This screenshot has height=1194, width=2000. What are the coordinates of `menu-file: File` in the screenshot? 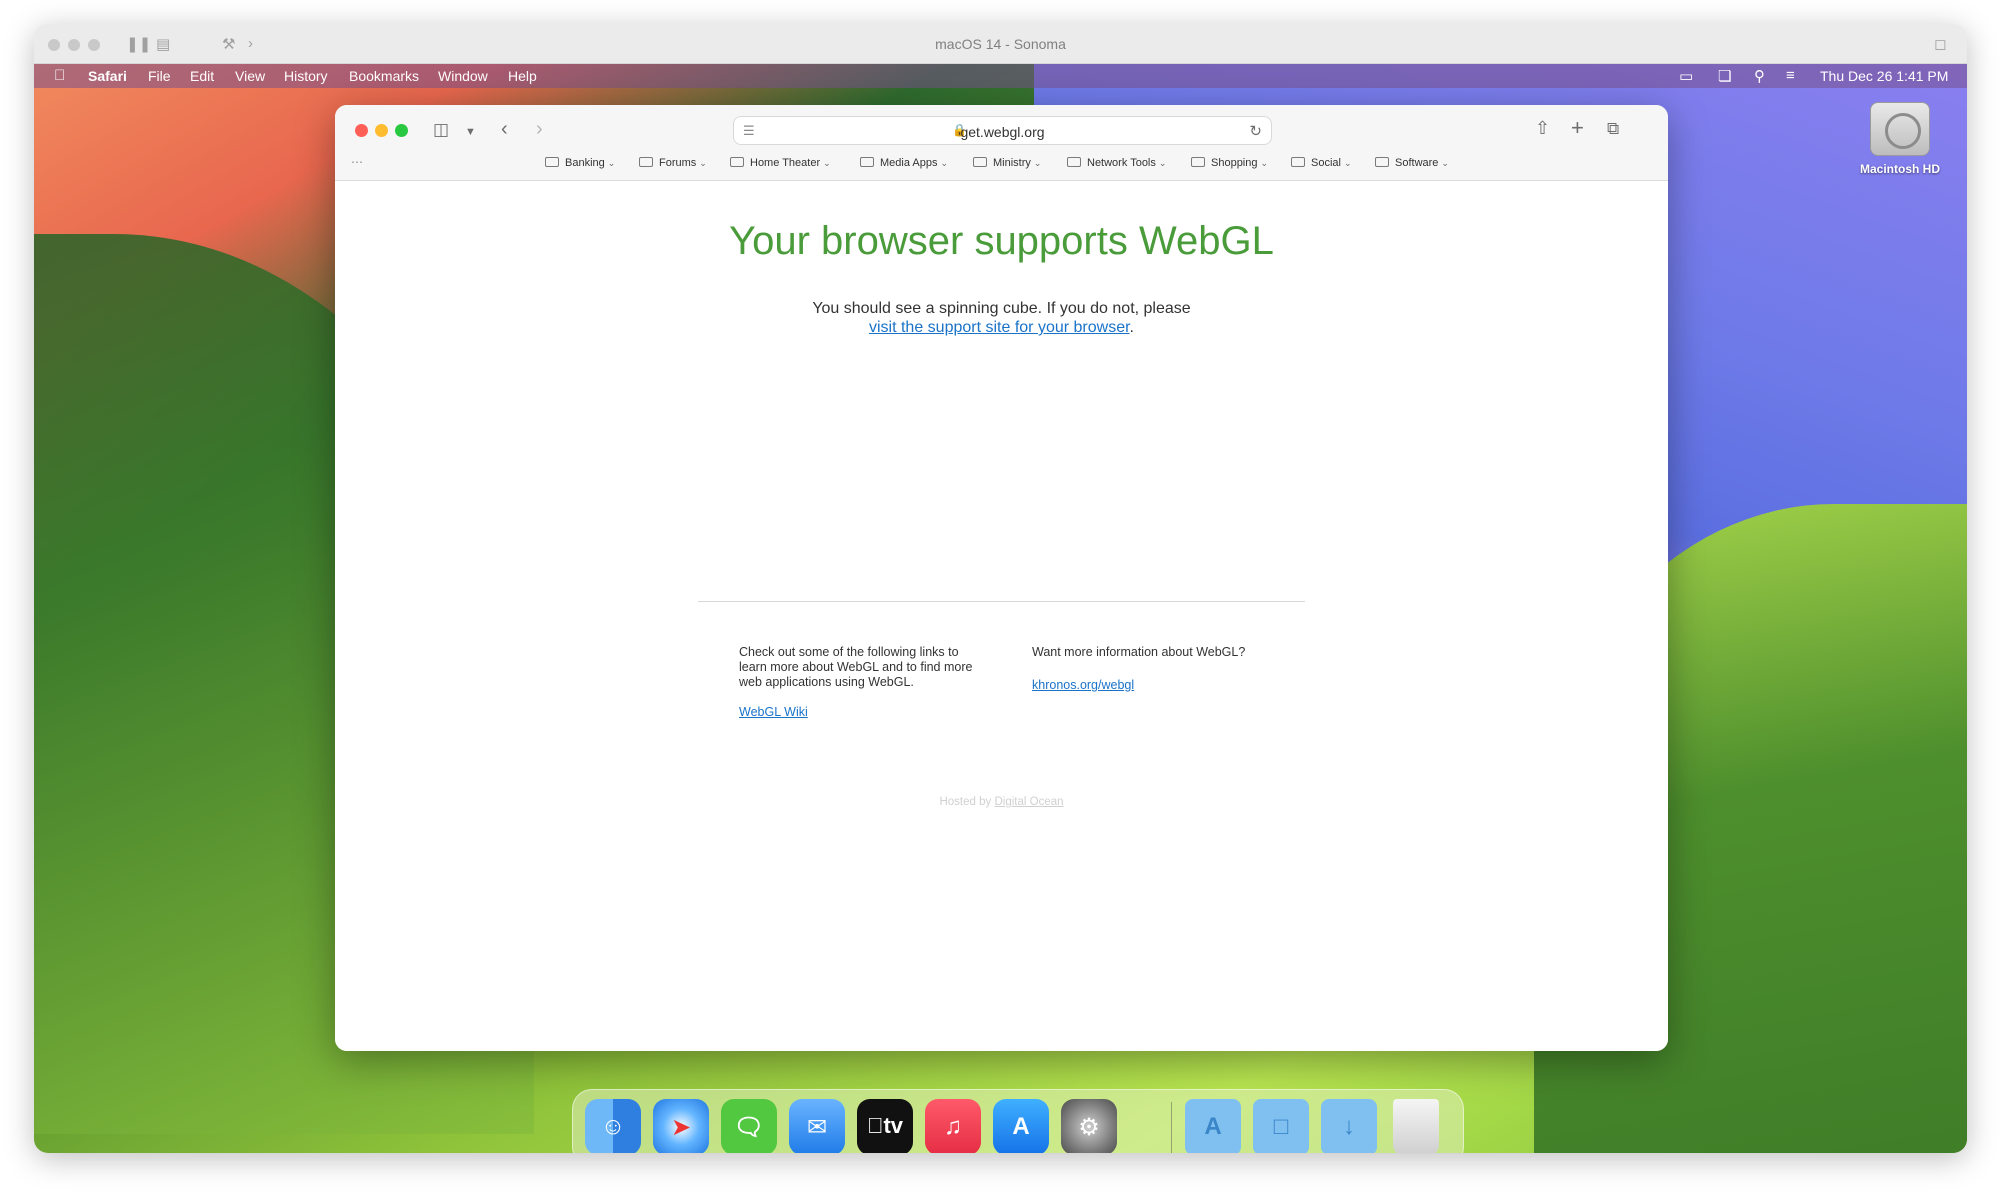 It's located at (159, 76).